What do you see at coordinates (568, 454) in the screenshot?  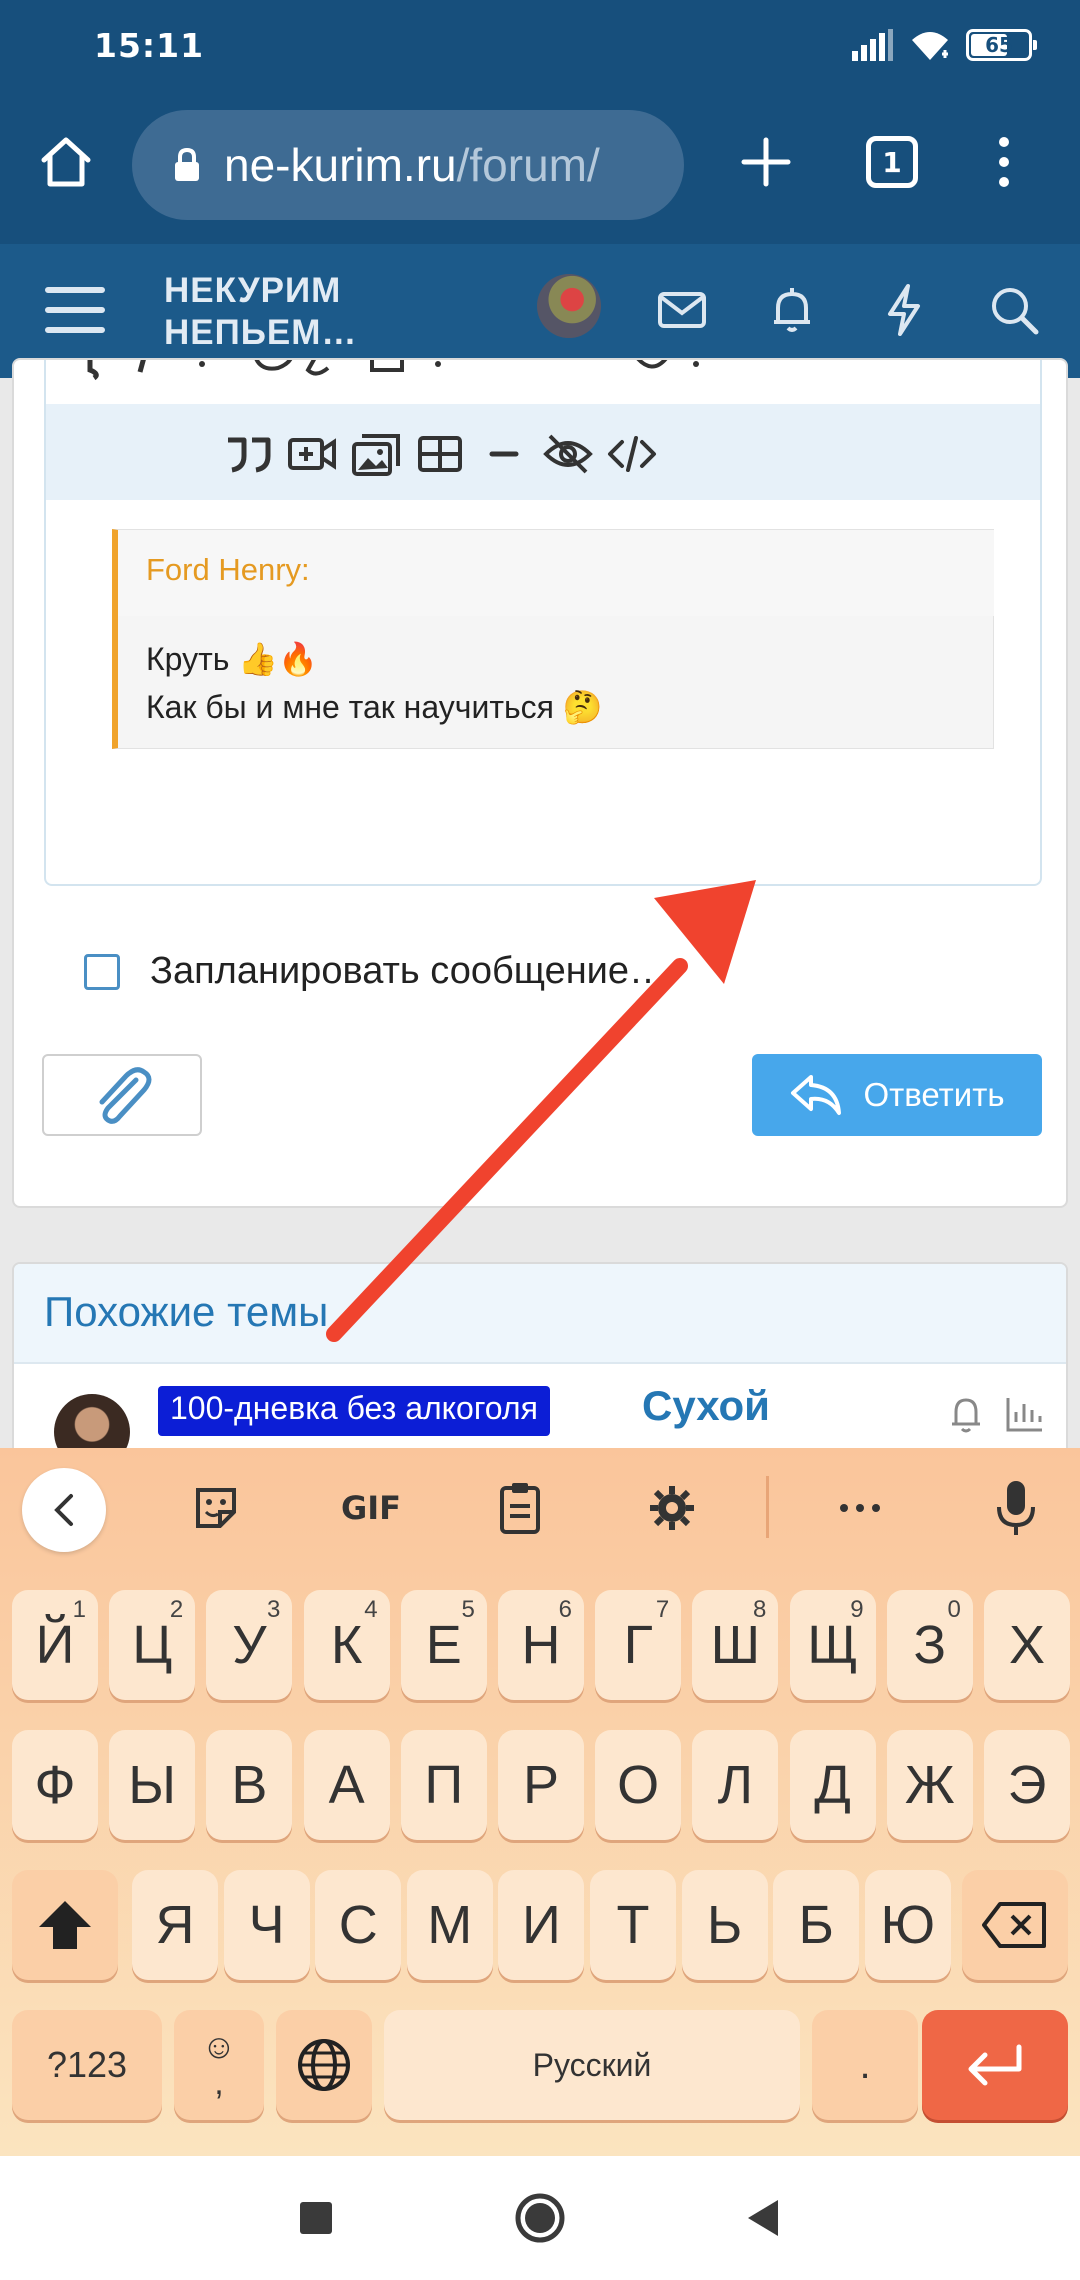 I see `hide-icon` at bounding box center [568, 454].